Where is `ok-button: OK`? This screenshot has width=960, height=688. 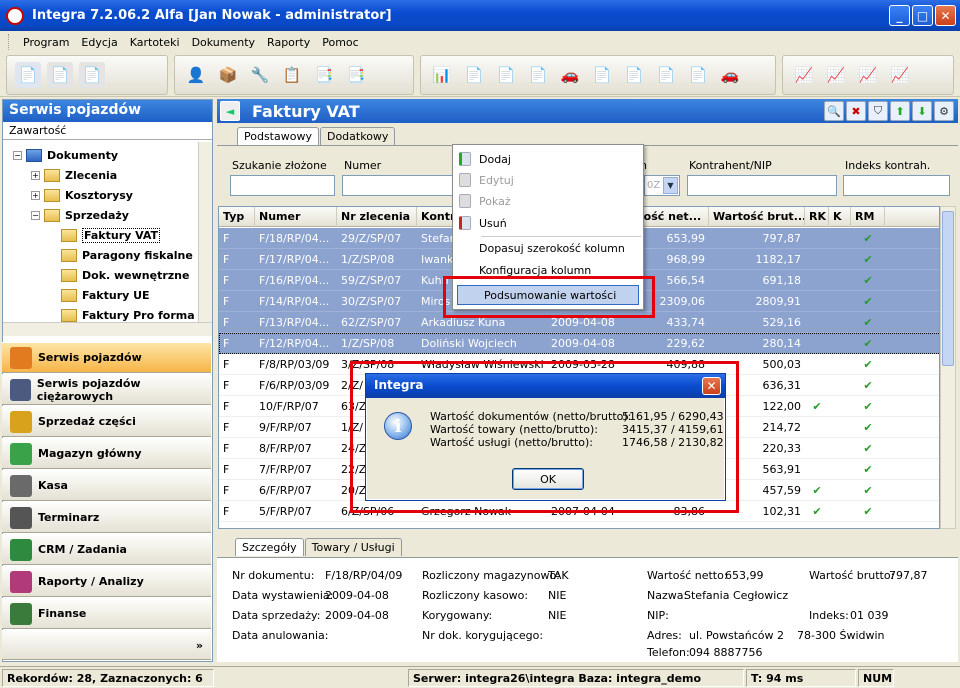
ok-button: OK is located at coordinates (548, 479).